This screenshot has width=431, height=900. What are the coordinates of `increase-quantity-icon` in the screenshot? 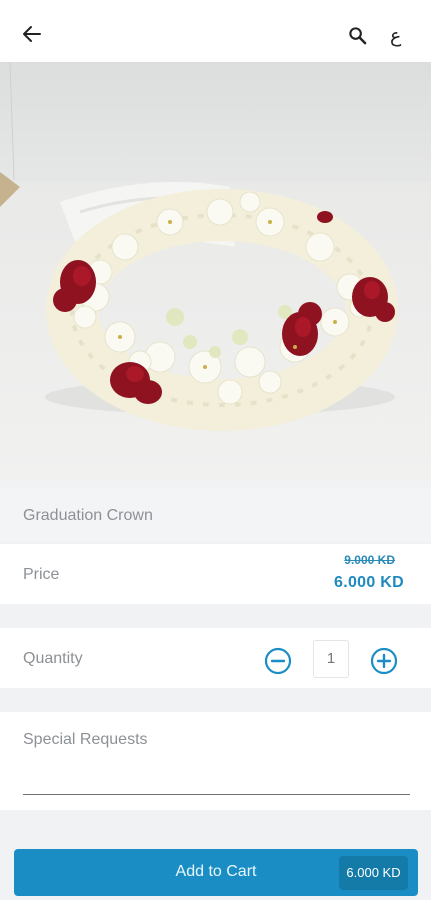 It's located at (384, 661).